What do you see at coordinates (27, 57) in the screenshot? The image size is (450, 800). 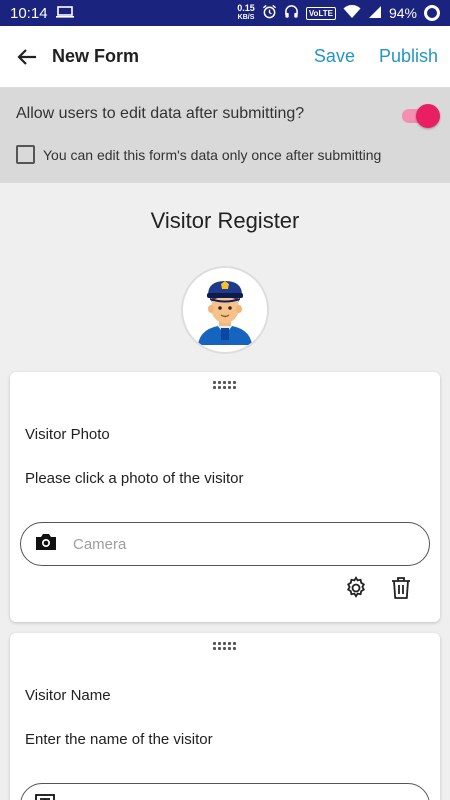 I see `back-arrow-icon` at bounding box center [27, 57].